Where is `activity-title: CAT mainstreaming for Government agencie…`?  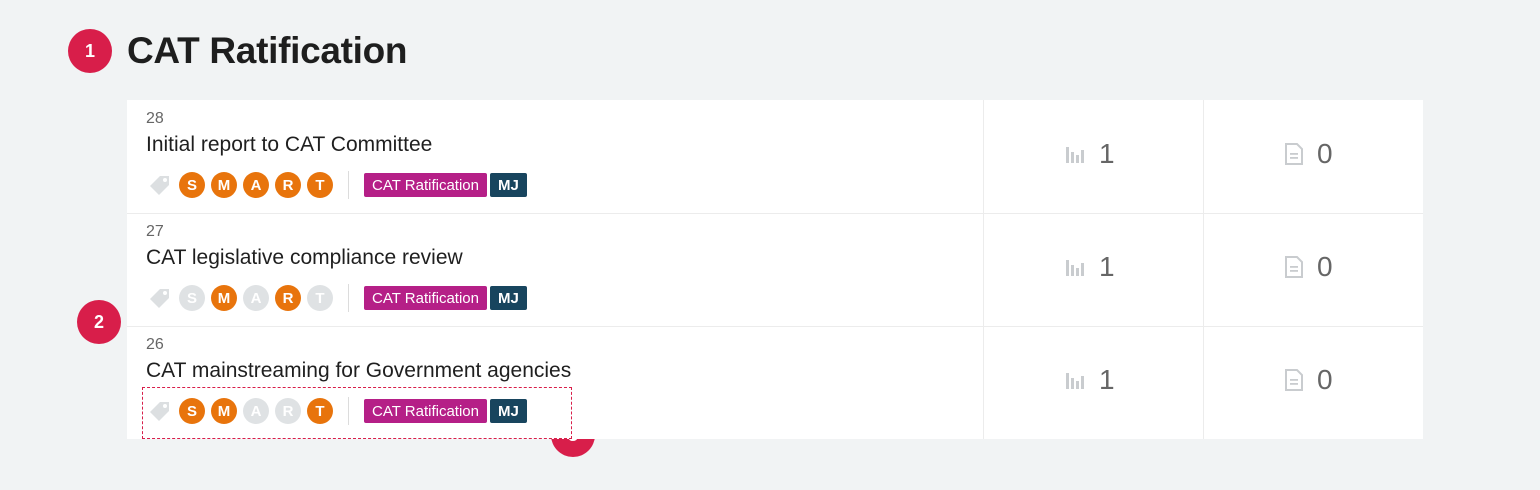 activity-title: CAT mainstreaming for Government agencie… is located at coordinates (358, 371).